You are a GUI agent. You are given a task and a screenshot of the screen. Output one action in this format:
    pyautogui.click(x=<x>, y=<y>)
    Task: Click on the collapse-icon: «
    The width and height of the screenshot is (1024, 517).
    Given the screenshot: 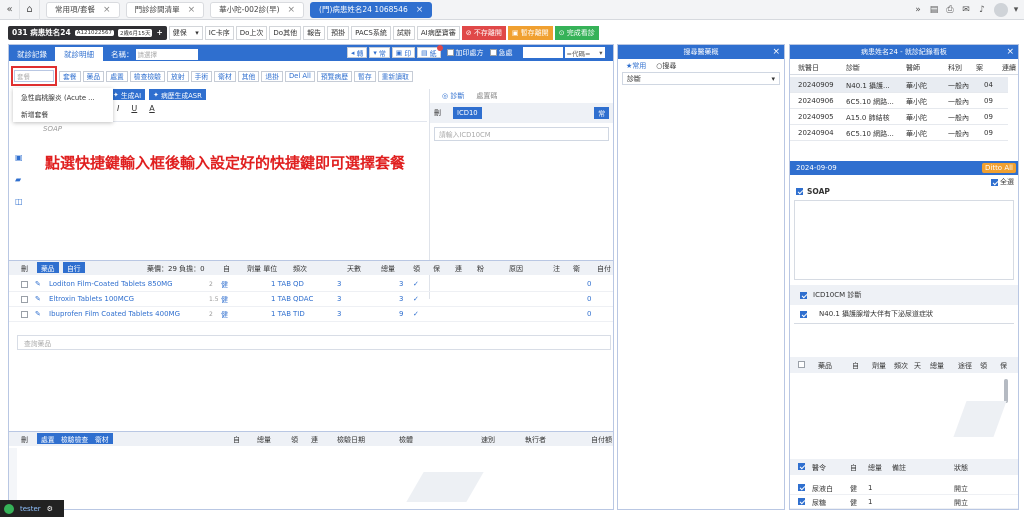 What is the action you would take?
    pyautogui.click(x=10, y=10)
    